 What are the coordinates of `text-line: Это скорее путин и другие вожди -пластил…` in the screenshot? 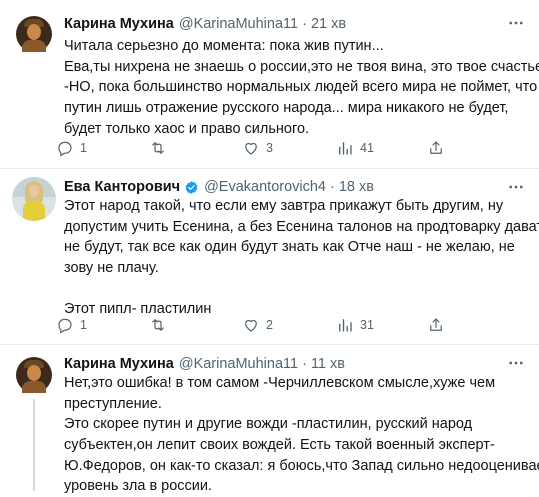 It's located at (268, 424).